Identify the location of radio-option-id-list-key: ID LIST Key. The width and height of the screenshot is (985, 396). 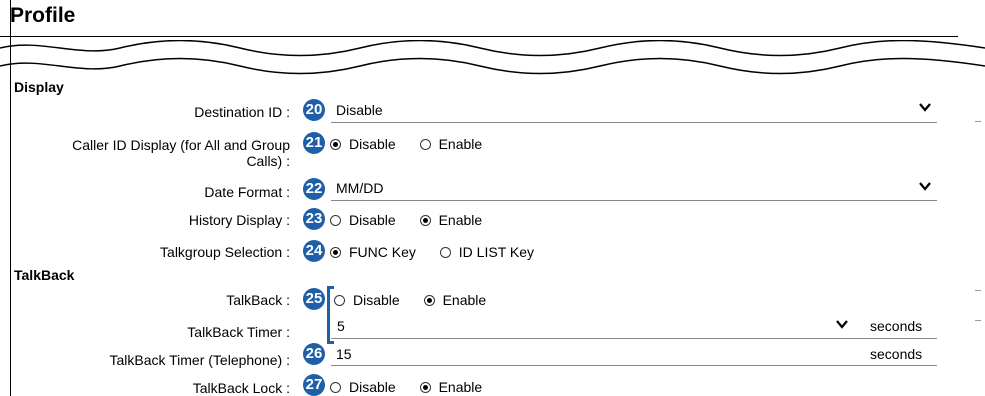
(487, 252).